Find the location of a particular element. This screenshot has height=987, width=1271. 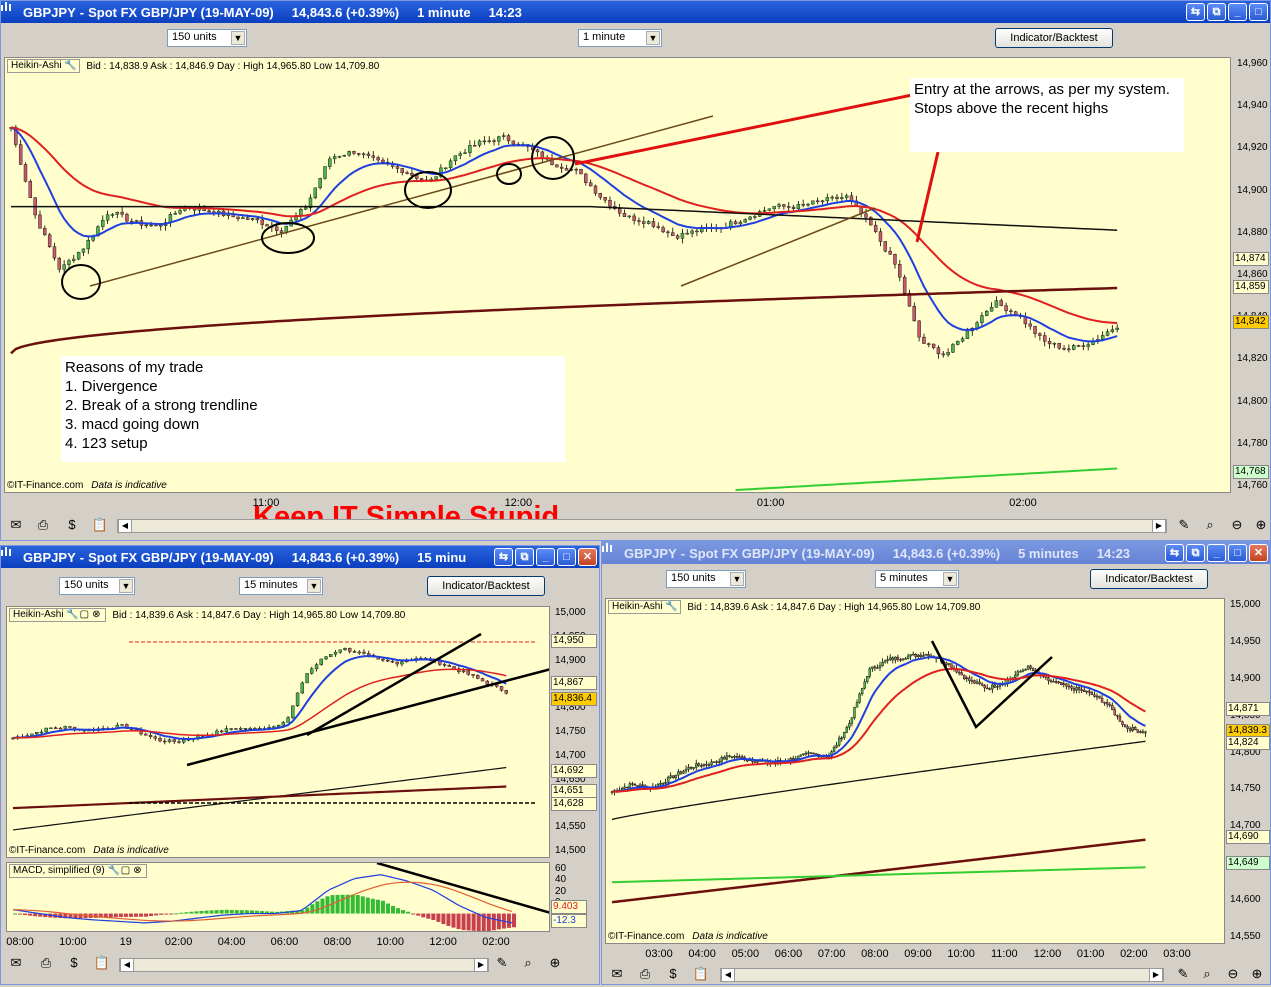

right-scrollbar: ◀ ▶ is located at coordinates (942, 975).